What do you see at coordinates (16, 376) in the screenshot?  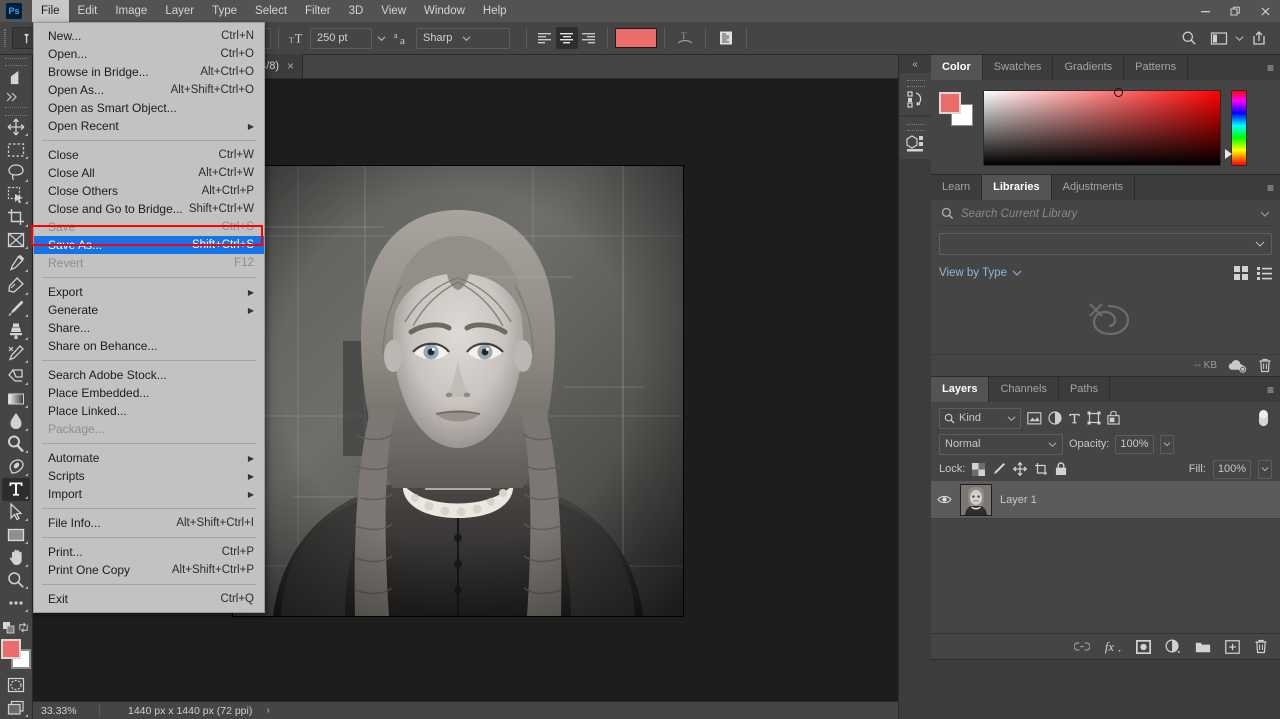 I see `eraser-tool` at bounding box center [16, 376].